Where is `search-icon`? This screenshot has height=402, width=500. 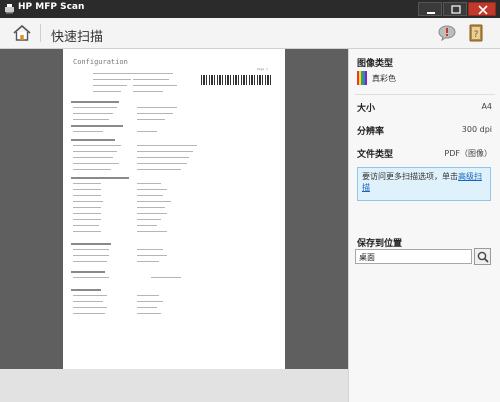 search-icon is located at coordinates (483, 257).